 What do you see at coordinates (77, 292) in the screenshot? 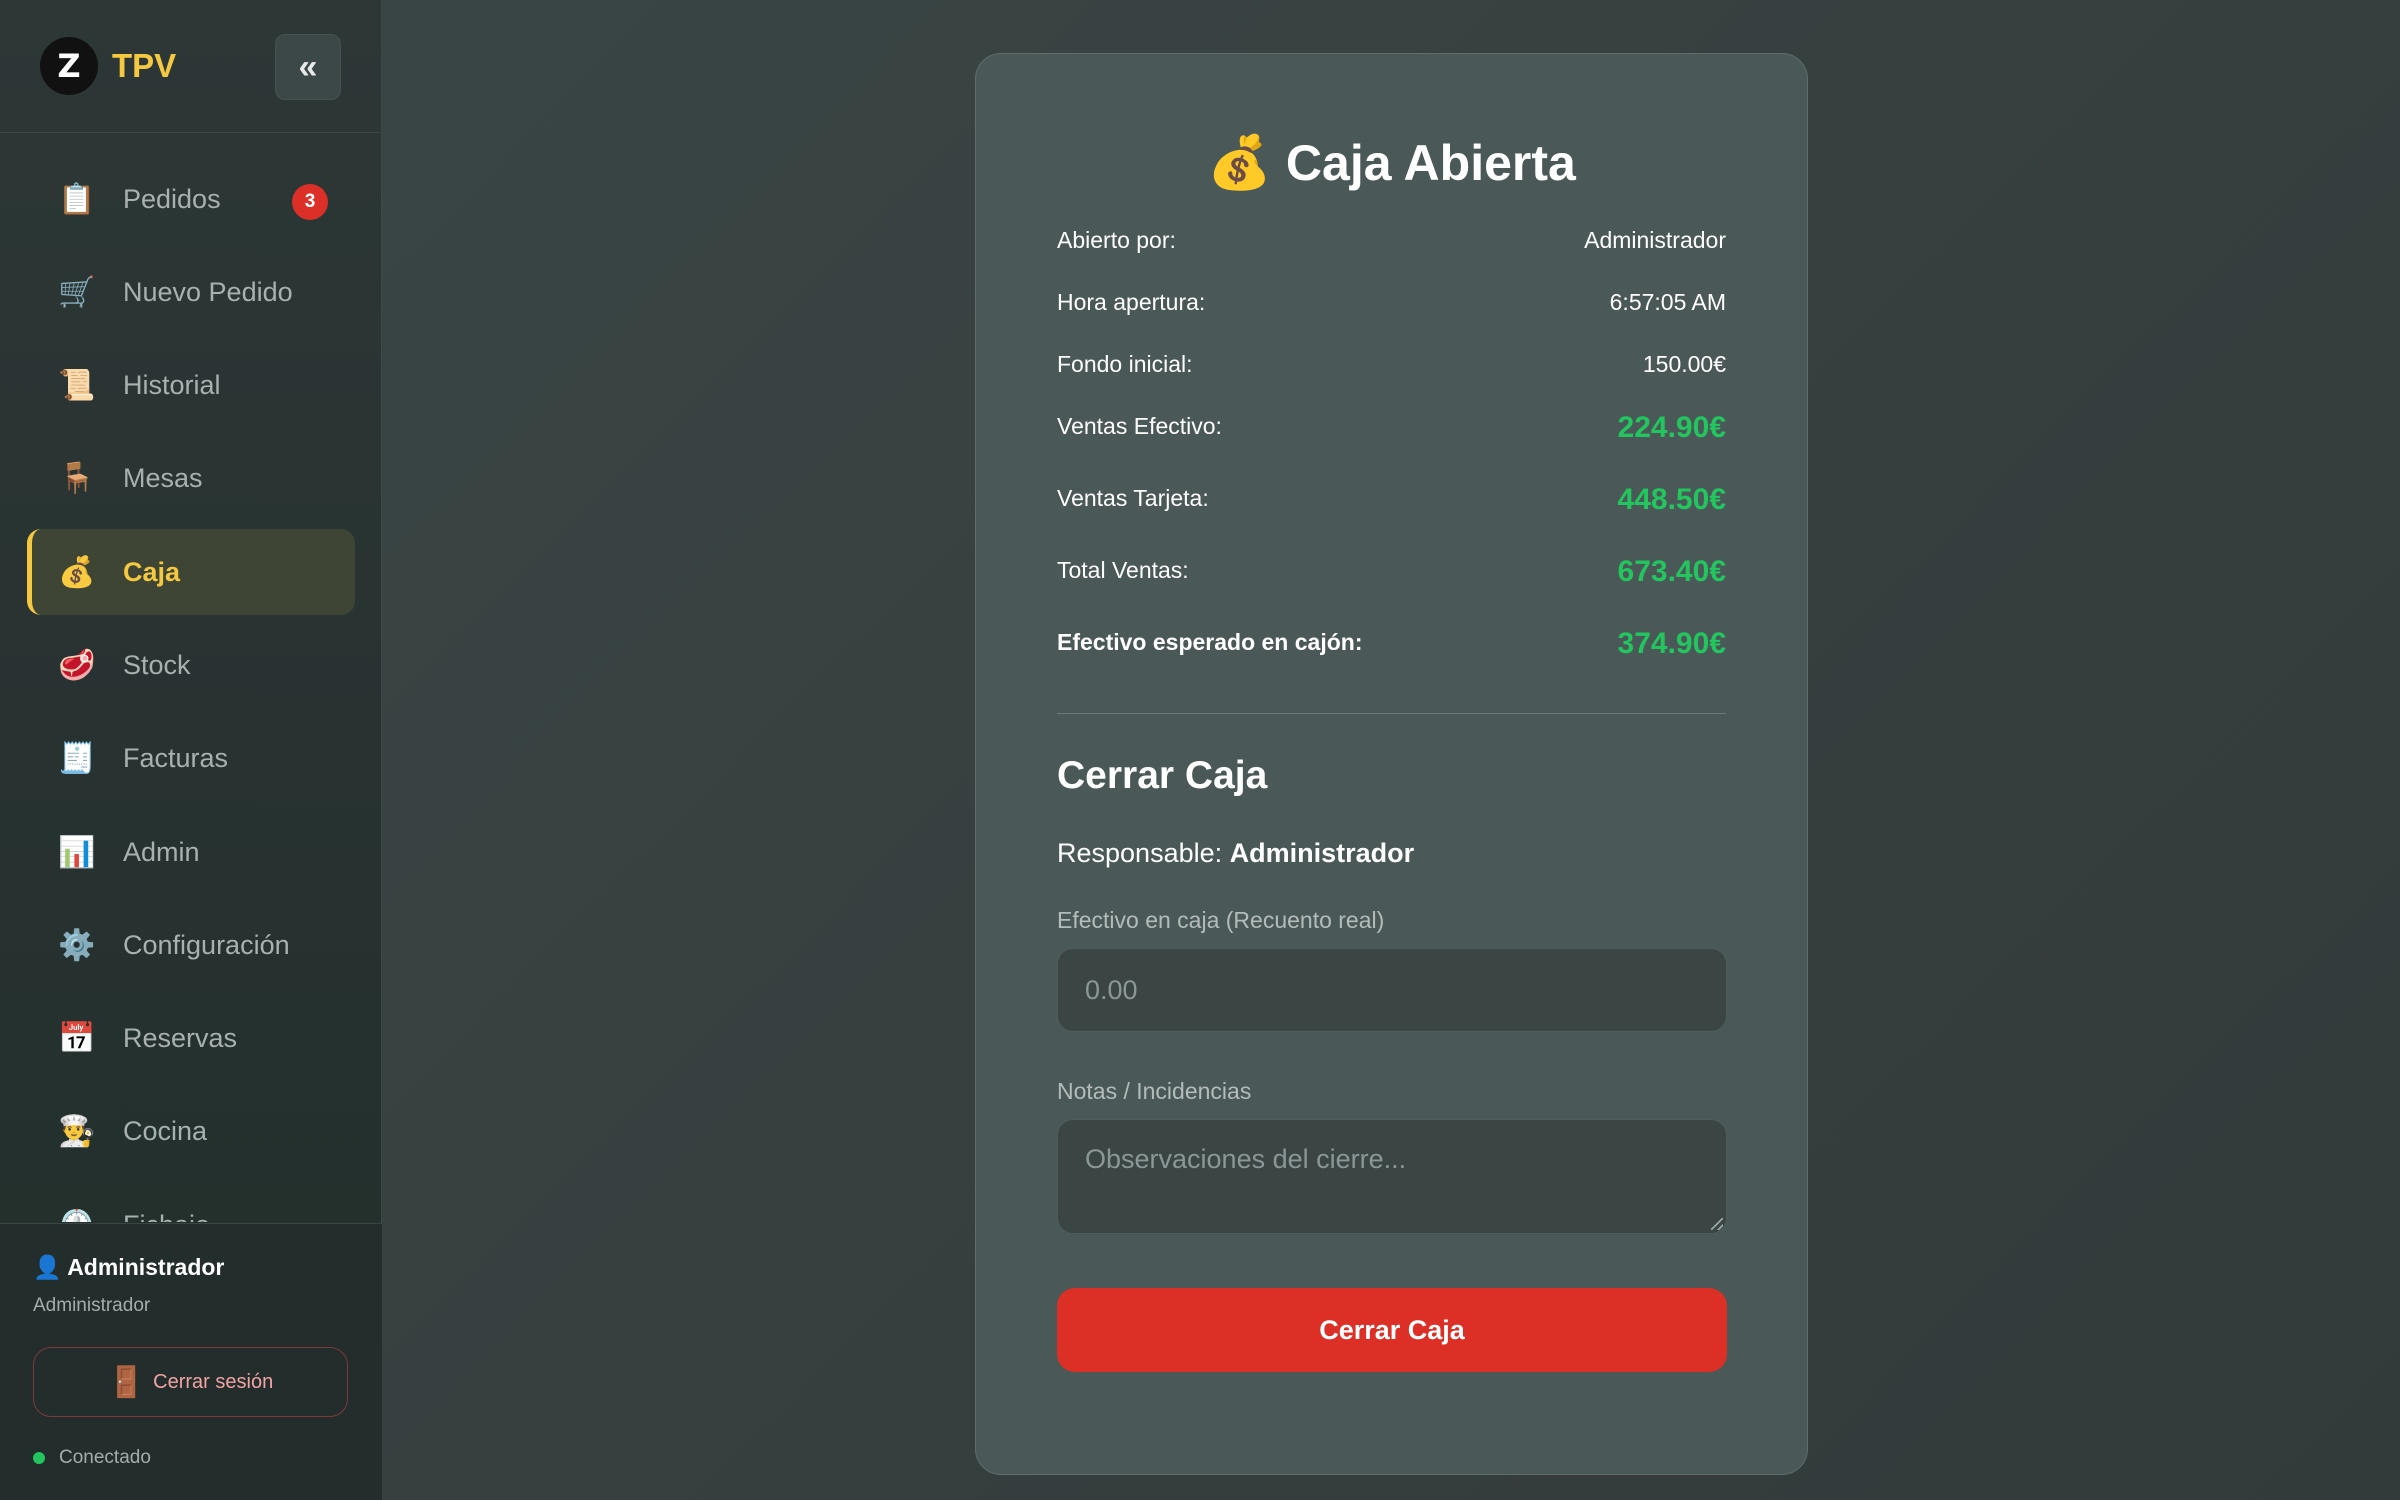
I see `cart-icon: 🛒` at bounding box center [77, 292].